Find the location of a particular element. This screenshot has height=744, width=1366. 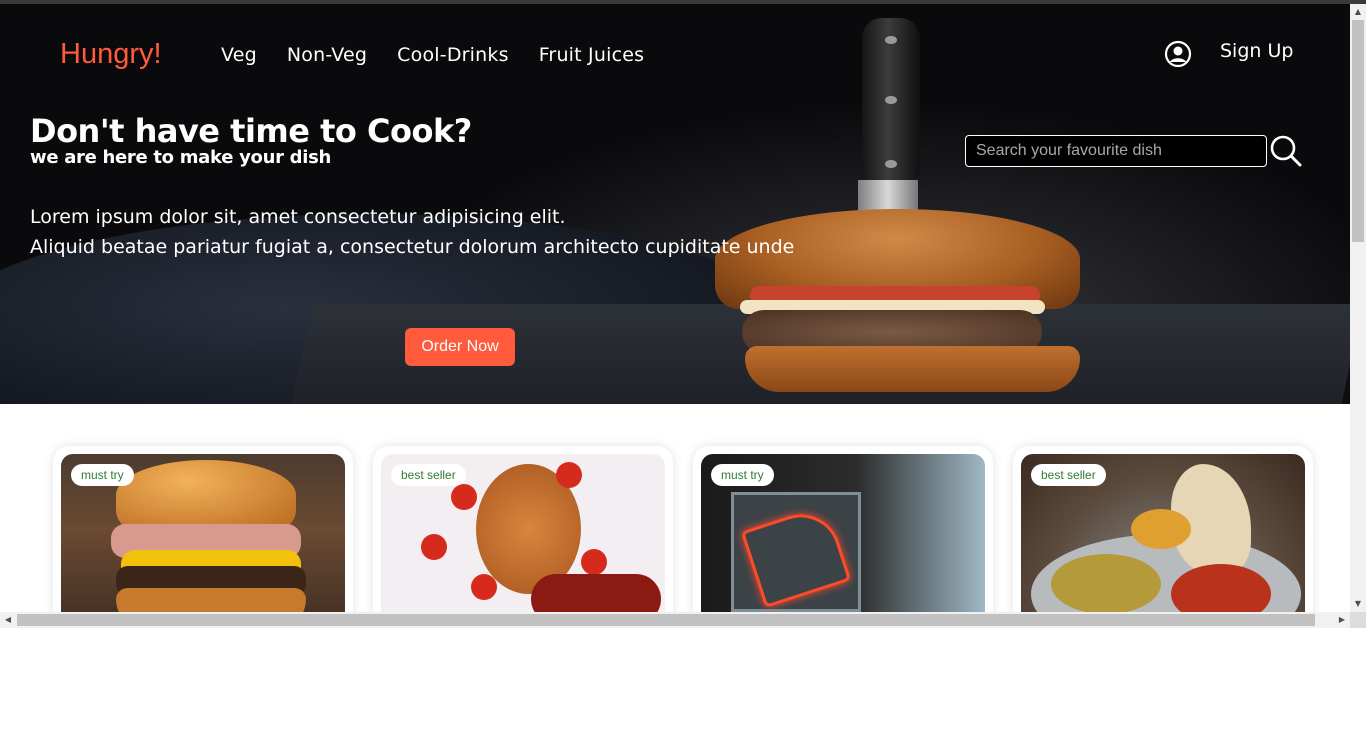

user-circle-icon is located at coordinates (1178, 54).